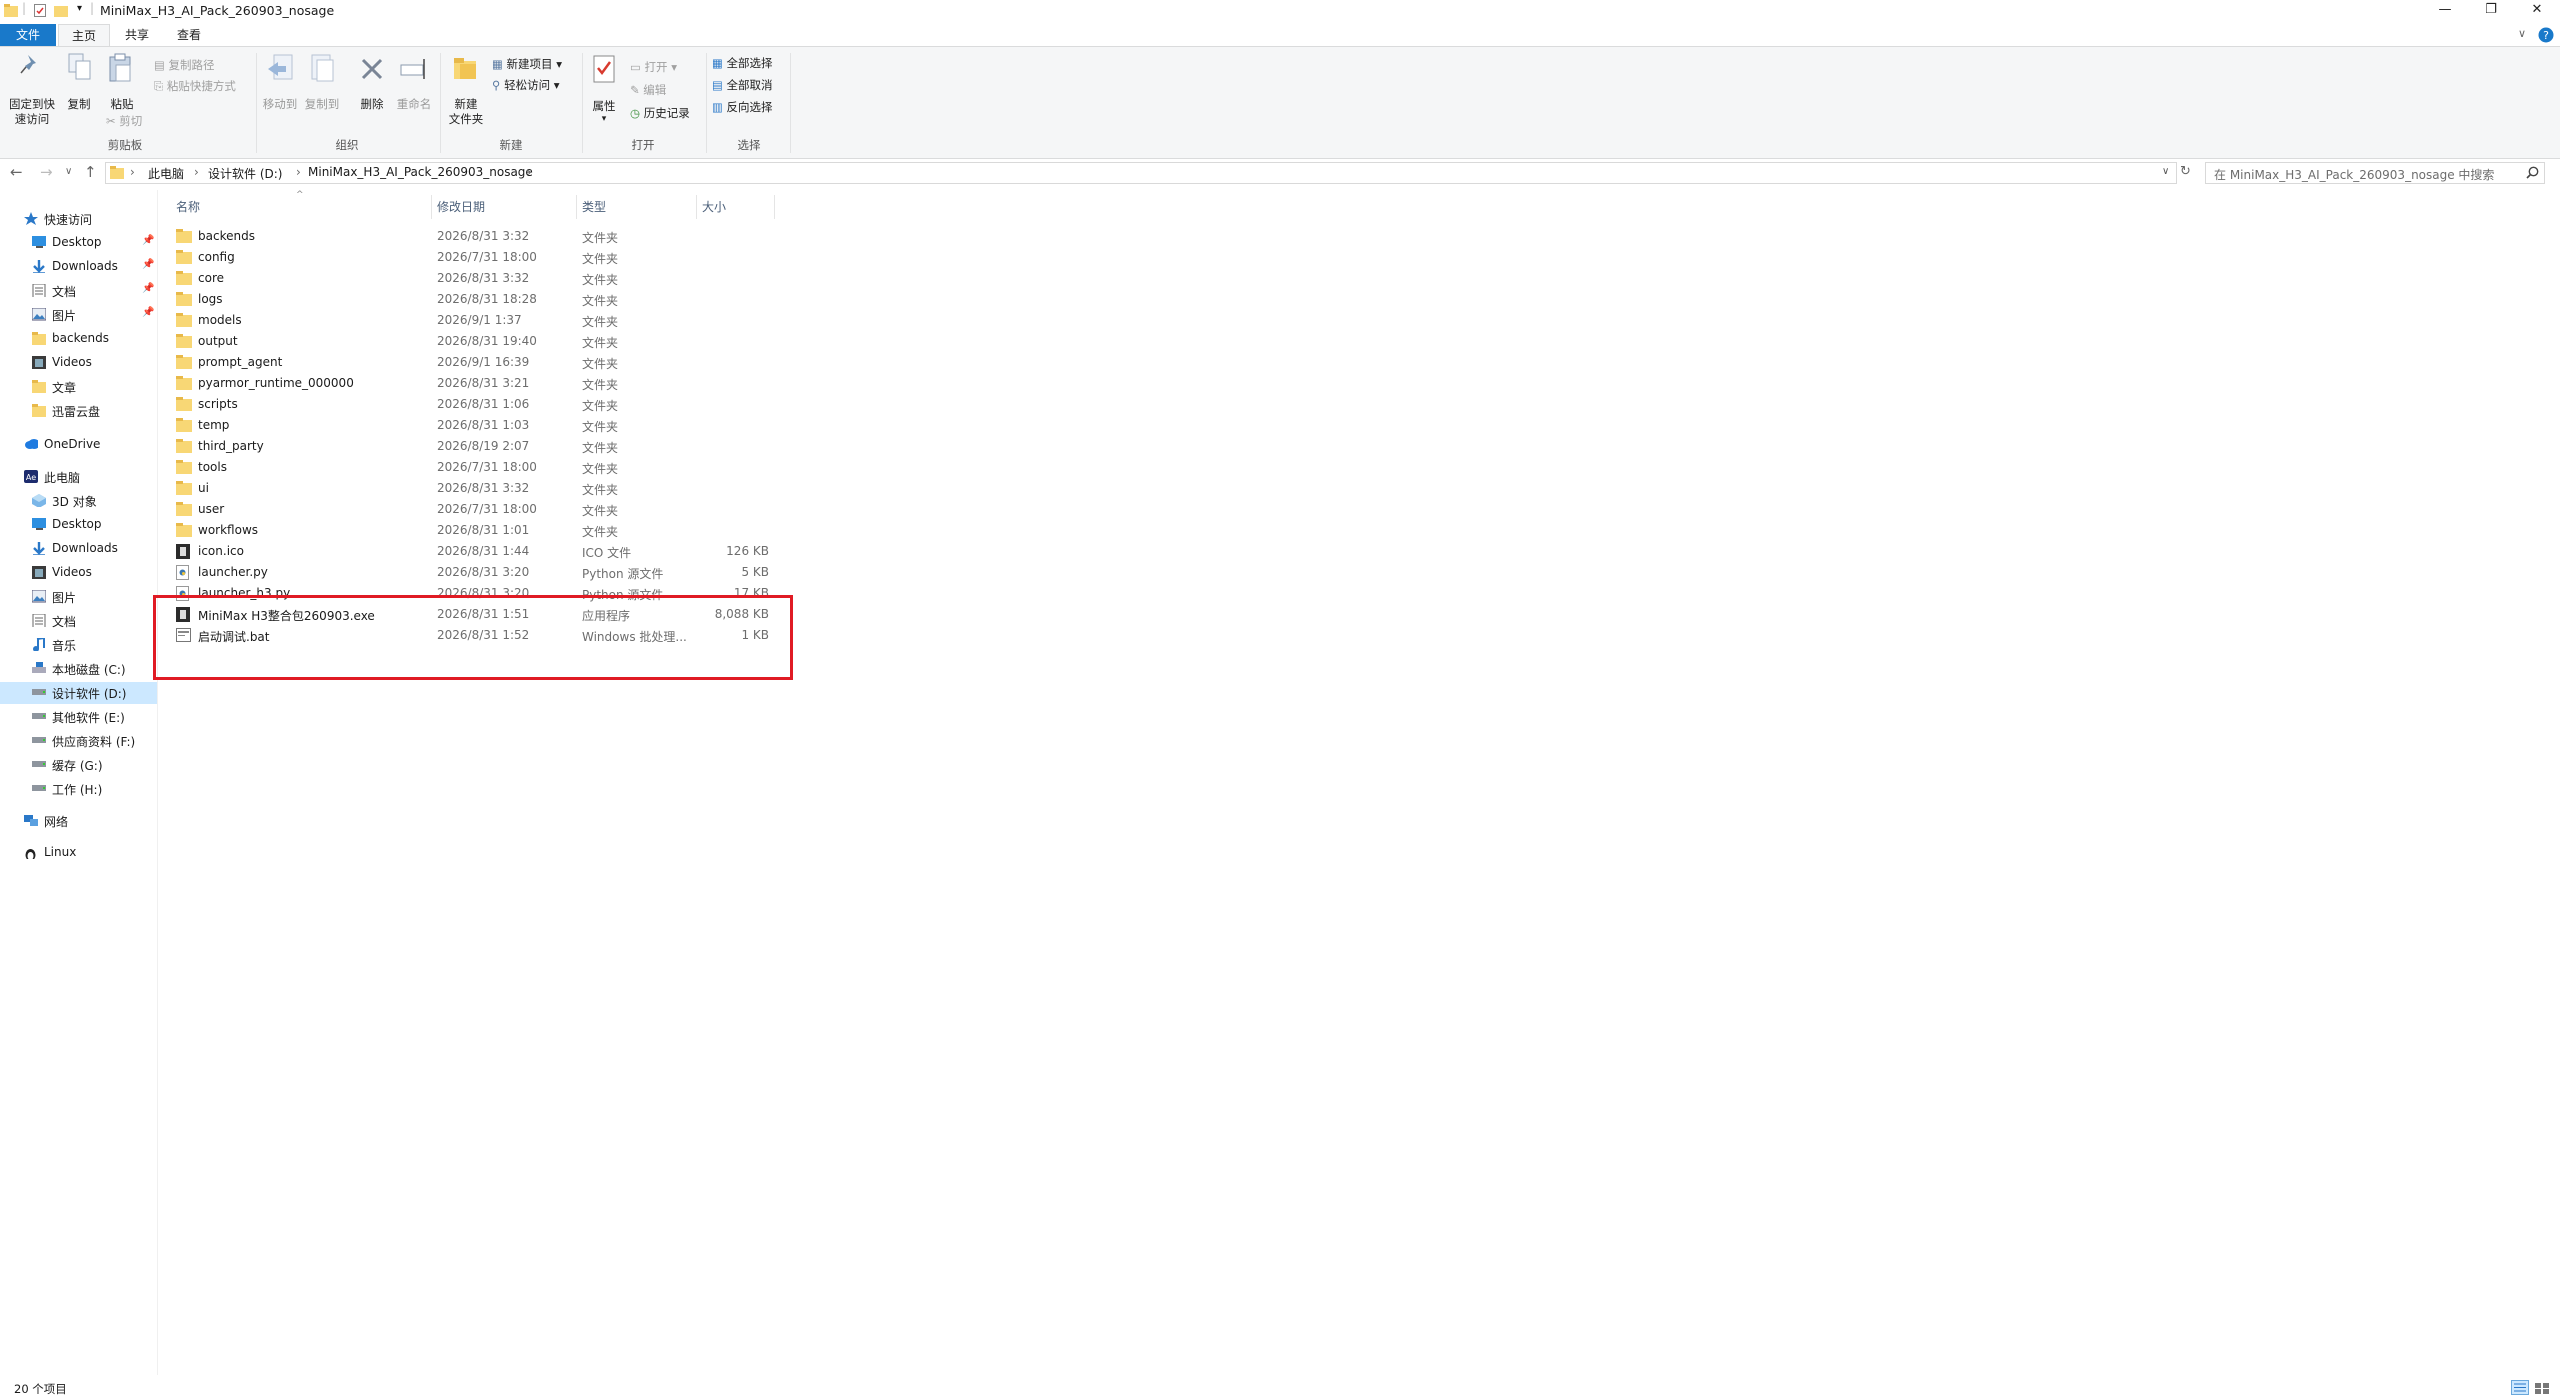  Describe the element at coordinates (2445, 11) in the screenshot. I see `minimize-button: —` at that location.